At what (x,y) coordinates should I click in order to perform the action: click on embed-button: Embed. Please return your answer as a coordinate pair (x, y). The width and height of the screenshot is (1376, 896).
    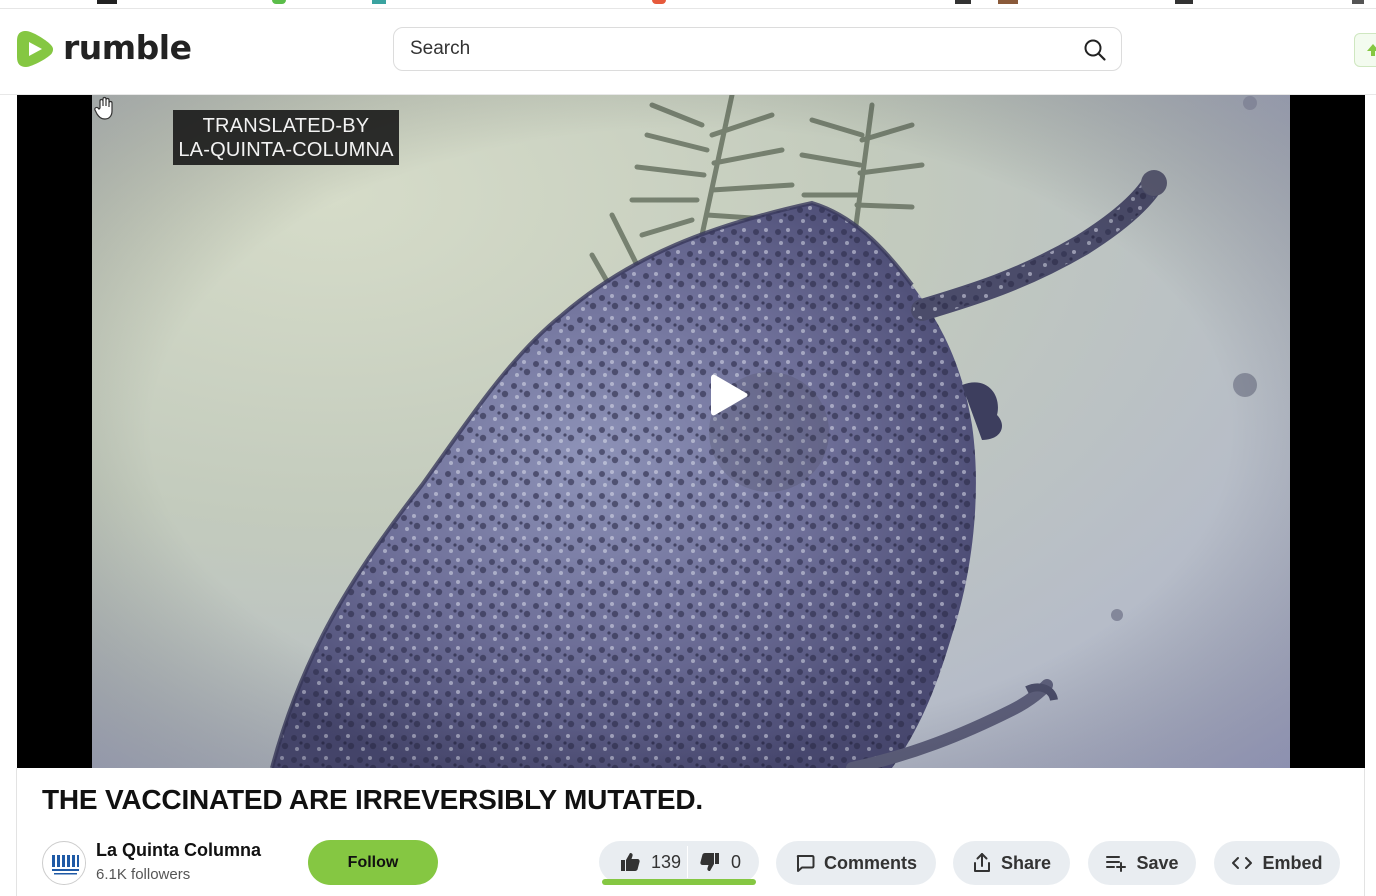
    Looking at the image, I should click on (1277, 863).